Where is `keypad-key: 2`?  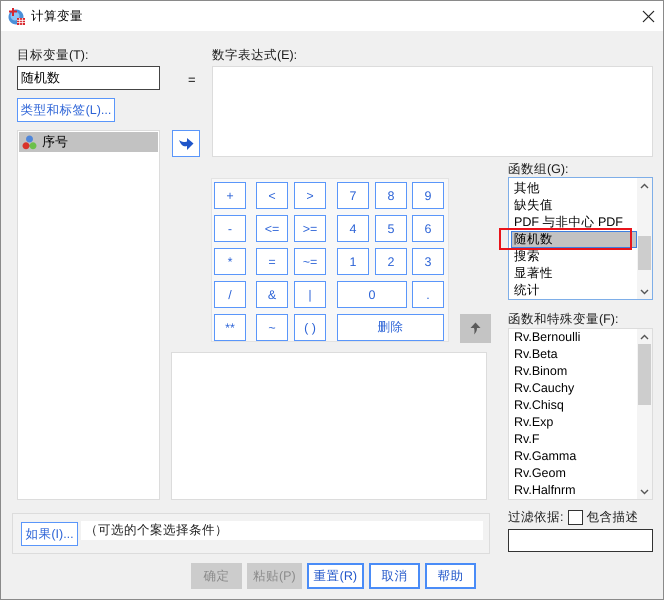 keypad-key: 2 is located at coordinates (391, 261).